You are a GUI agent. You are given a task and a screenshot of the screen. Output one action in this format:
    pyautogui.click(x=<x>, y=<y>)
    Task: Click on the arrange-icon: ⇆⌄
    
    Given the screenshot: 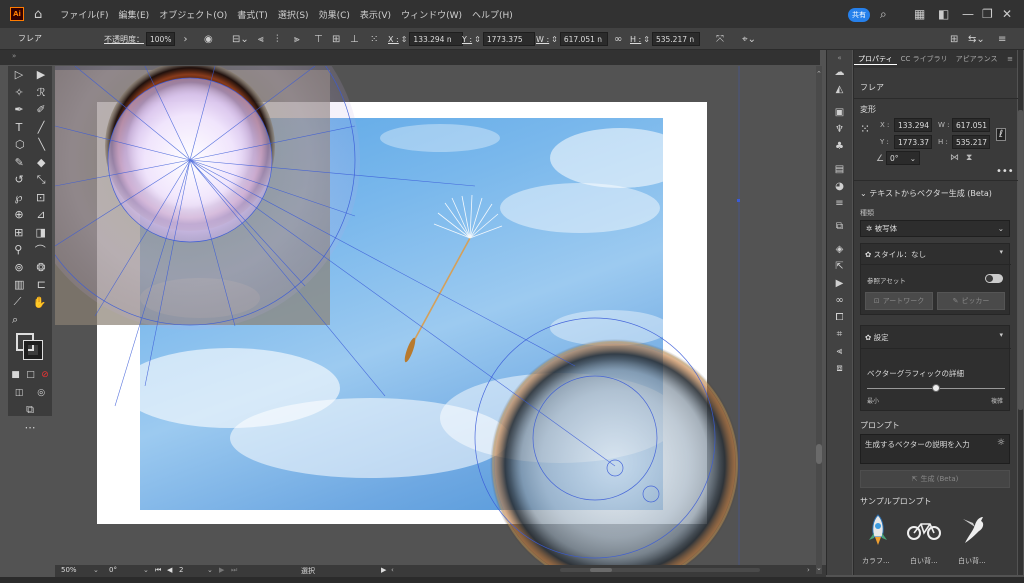 What is the action you would take?
    pyautogui.click(x=976, y=39)
    